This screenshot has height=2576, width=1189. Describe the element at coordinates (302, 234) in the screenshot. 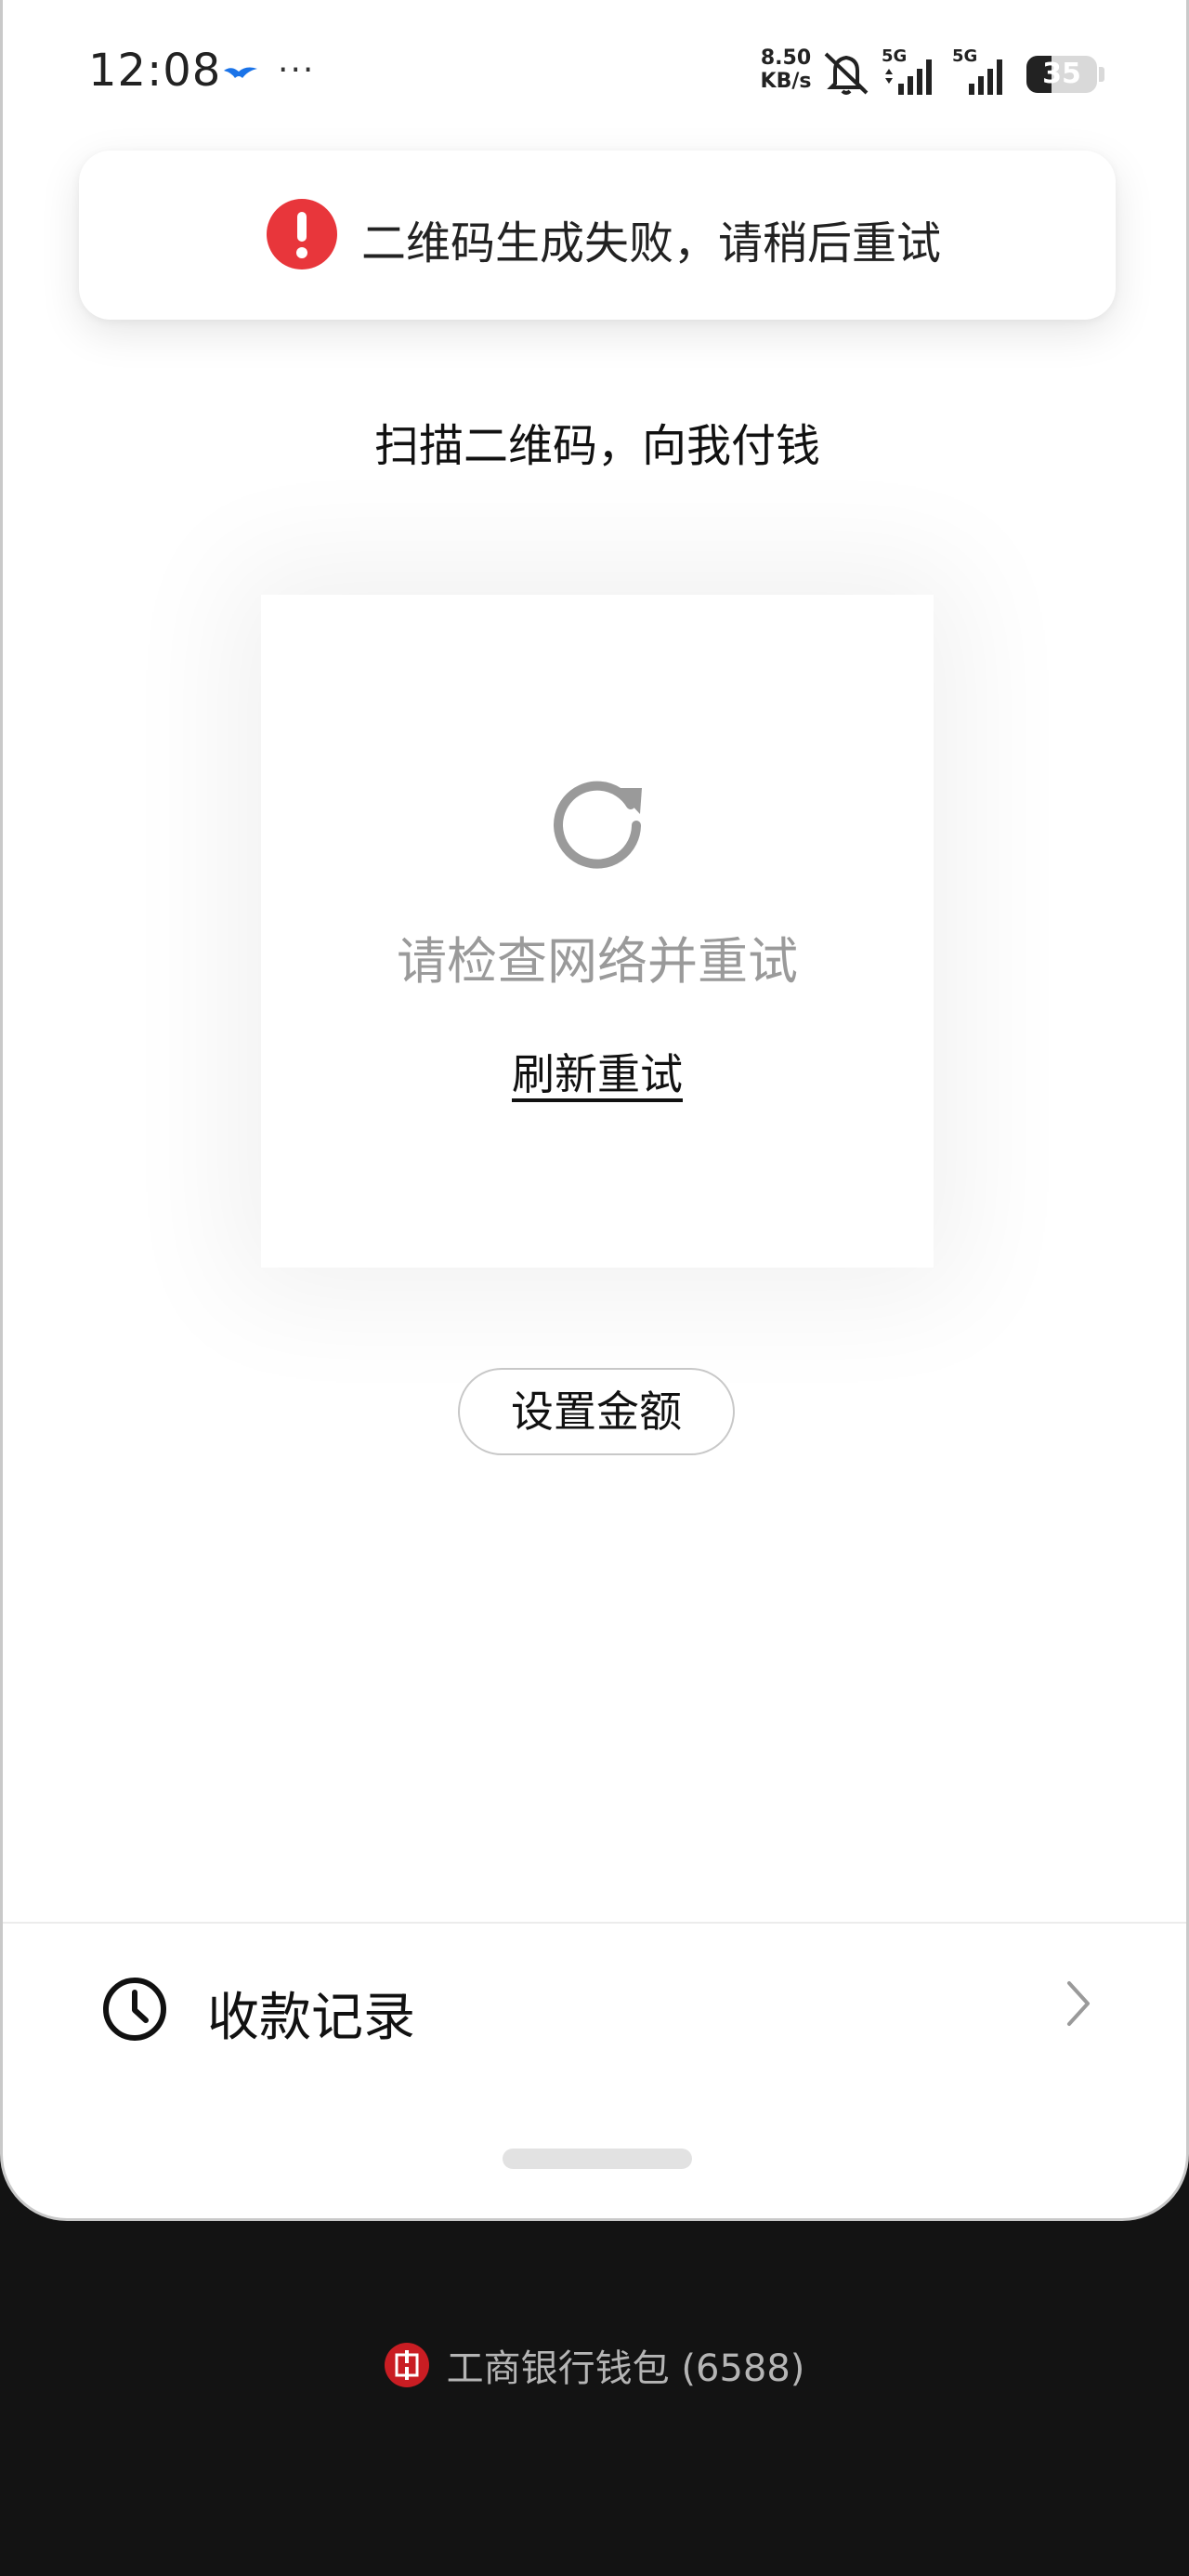

I see `error-icon` at that location.